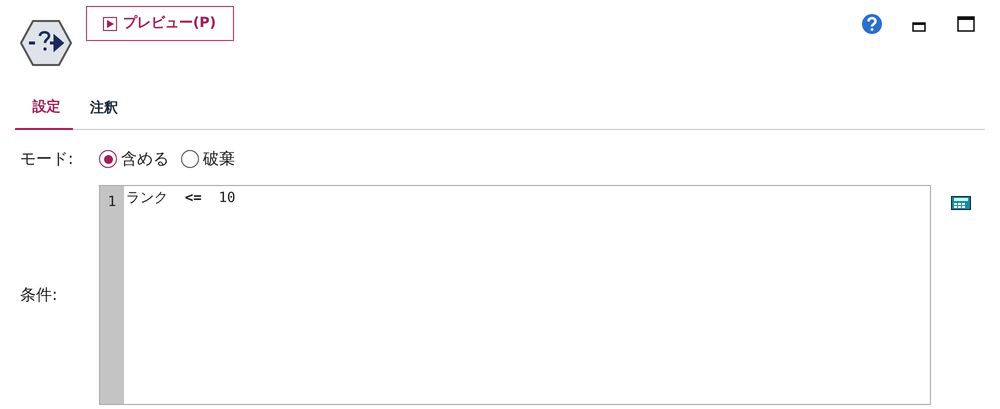 The image size is (1000, 409). What do you see at coordinates (219, 159) in the screenshot?
I see `radio-label: 破棄` at bounding box center [219, 159].